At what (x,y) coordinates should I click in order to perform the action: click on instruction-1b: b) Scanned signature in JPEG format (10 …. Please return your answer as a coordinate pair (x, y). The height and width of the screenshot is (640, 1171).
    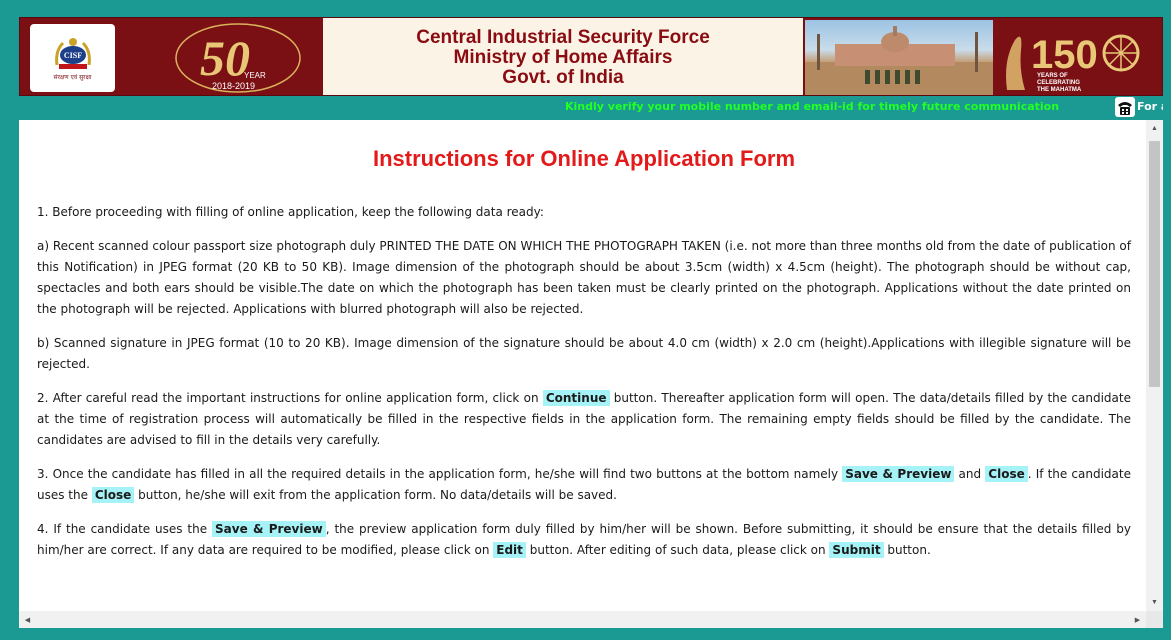
    Looking at the image, I should click on (584, 353).